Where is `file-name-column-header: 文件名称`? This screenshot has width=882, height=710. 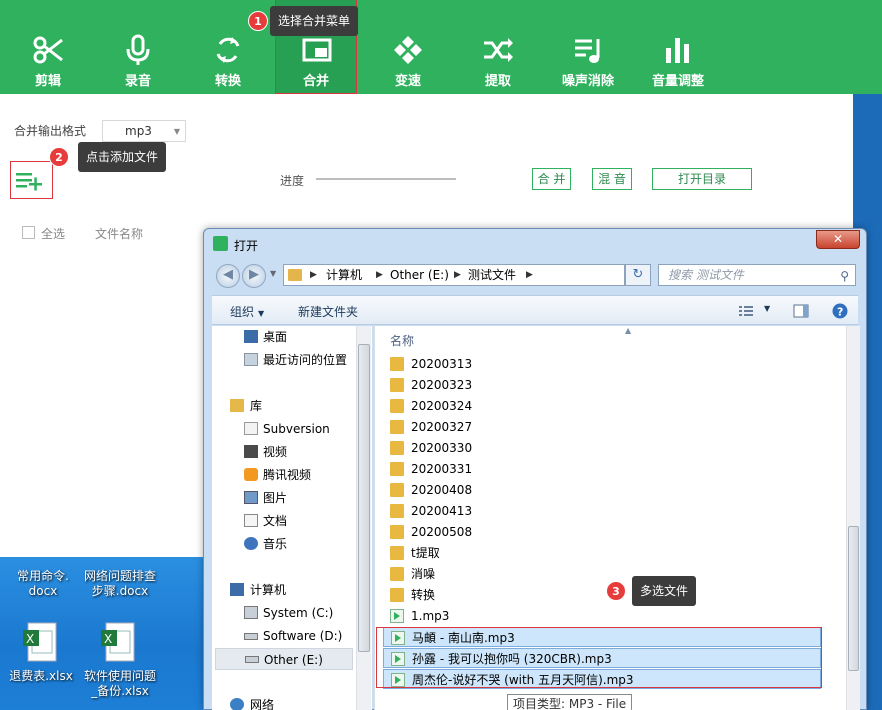 file-name-column-header: 文件名称 is located at coordinates (119, 234).